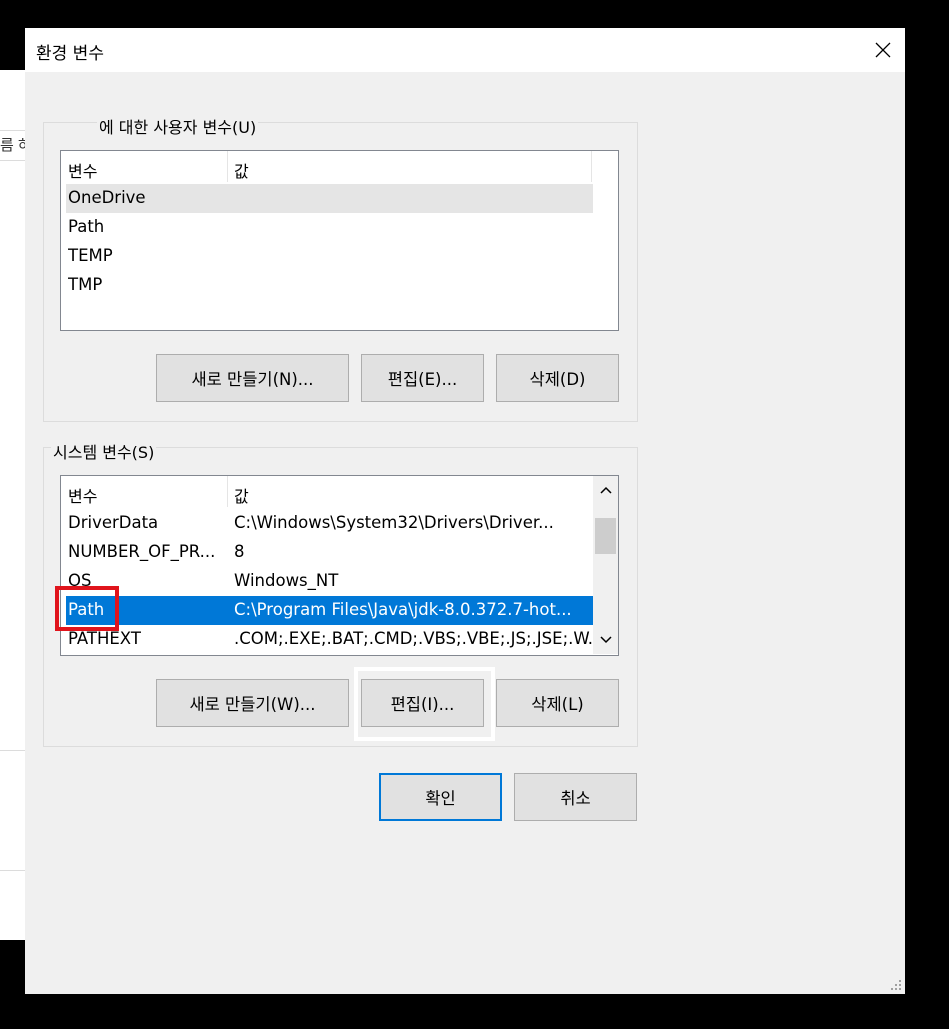  Describe the element at coordinates (329, 285) in the screenshot. I see `list-item: TMP` at that location.